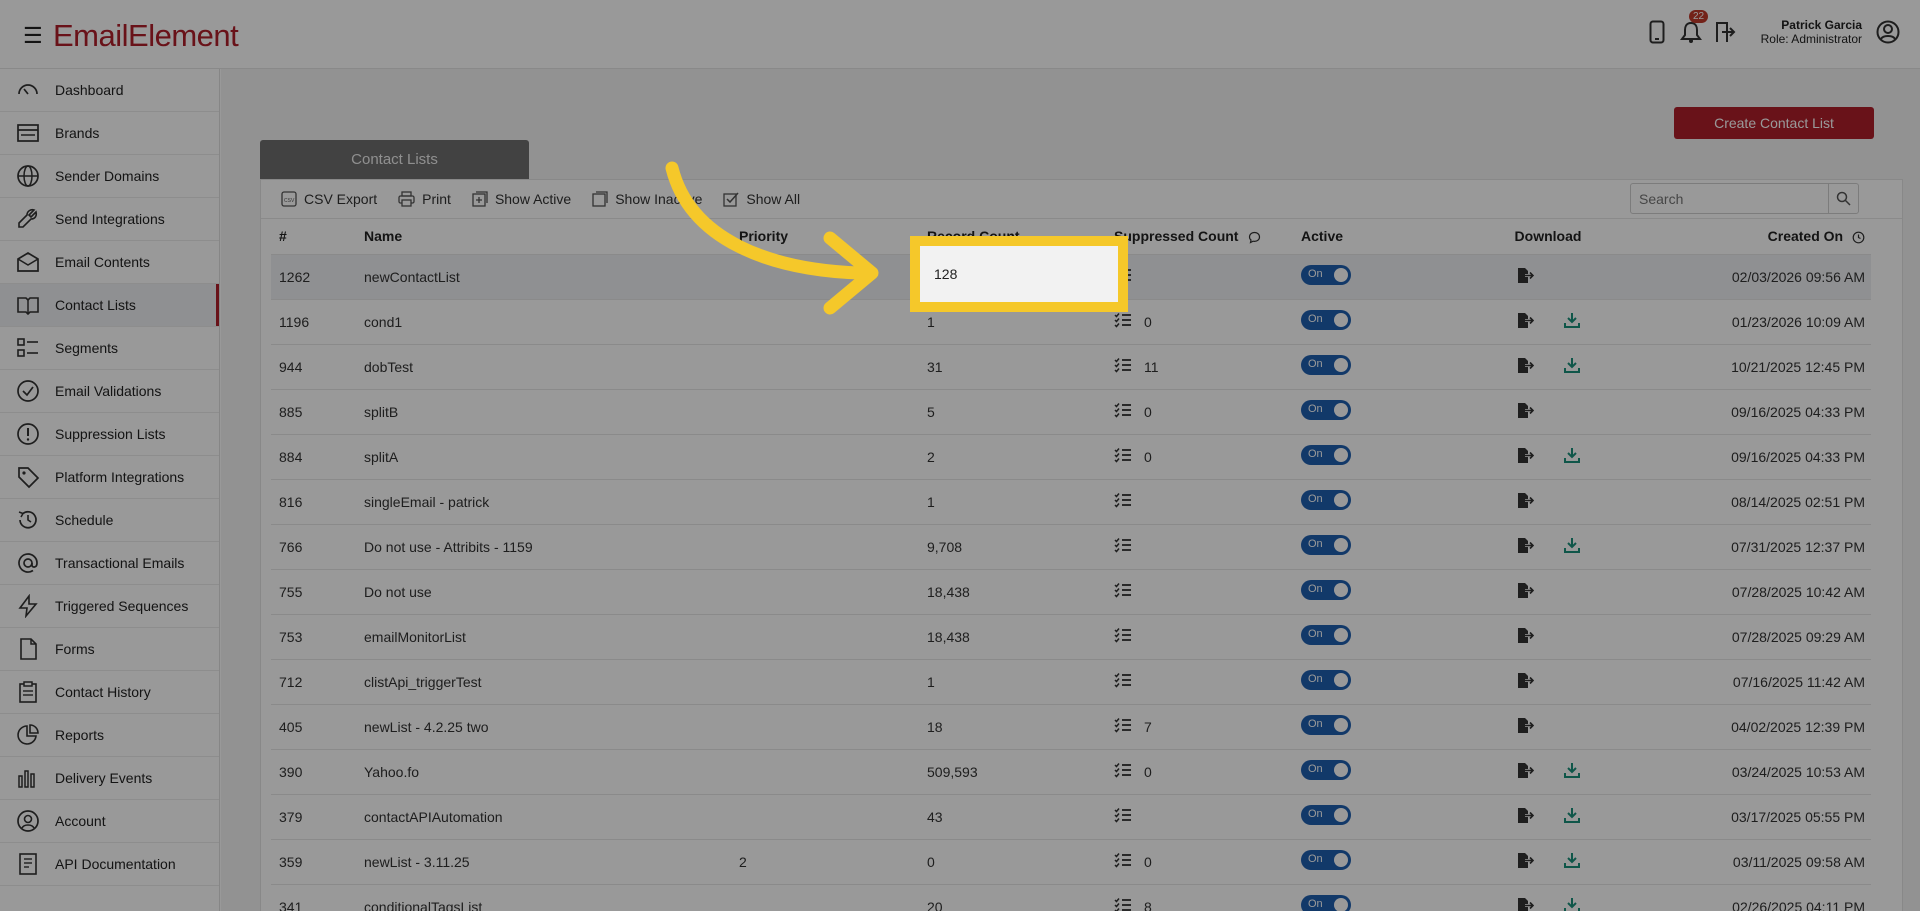 The width and height of the screenshot is (1920, 911). Describe the element at coordinates (109, 434) in the screenshot. I see `sidebar-item-suppression-lists: Suppression Lists` at that location.